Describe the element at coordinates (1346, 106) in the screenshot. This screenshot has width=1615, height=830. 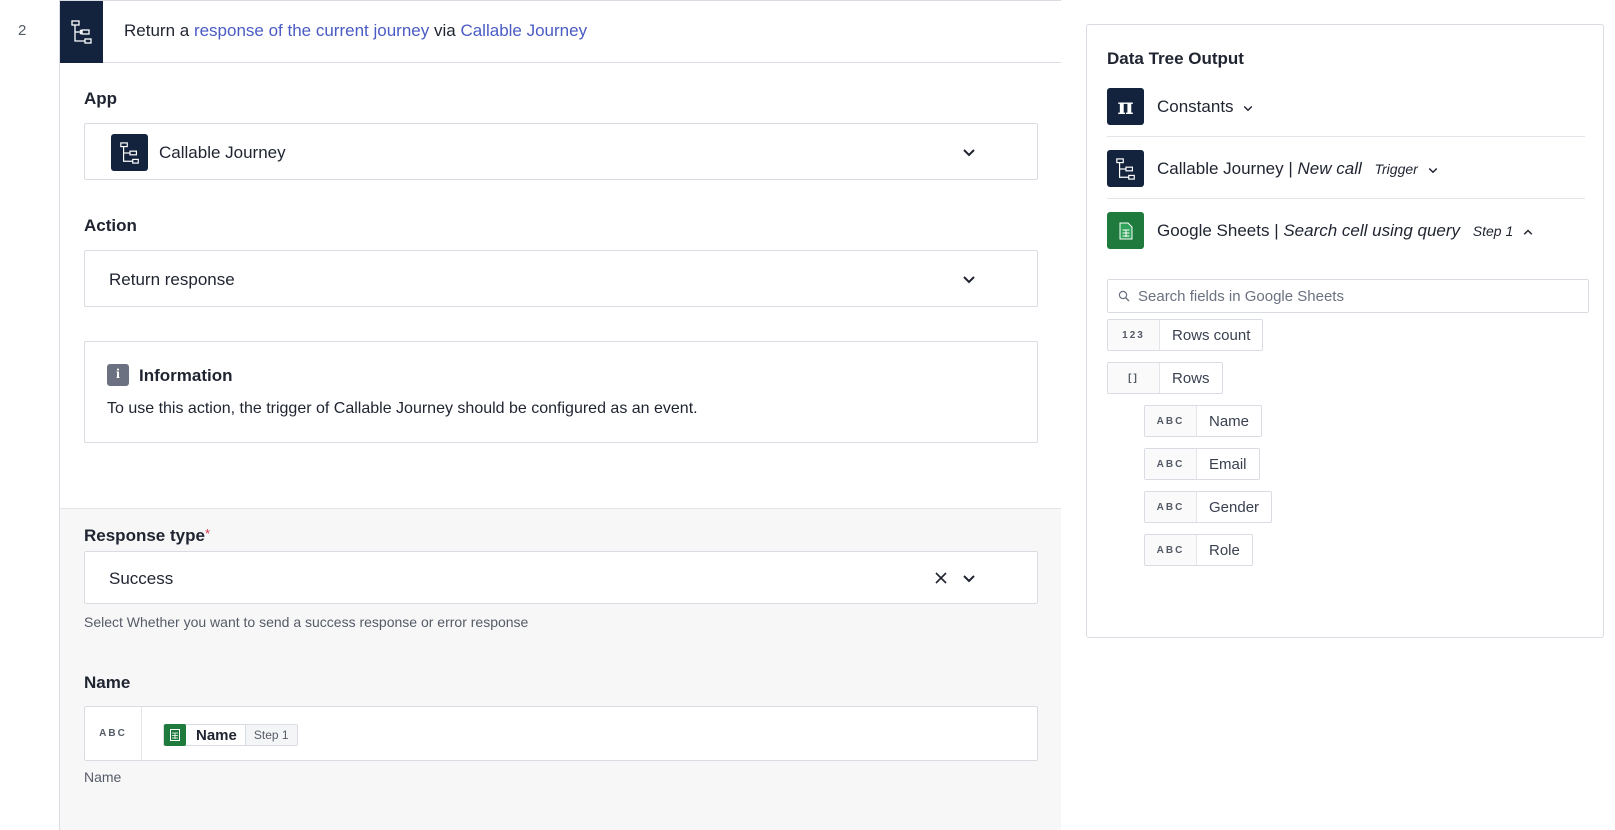
I see `tree-item-constants: π Constants` at that location.